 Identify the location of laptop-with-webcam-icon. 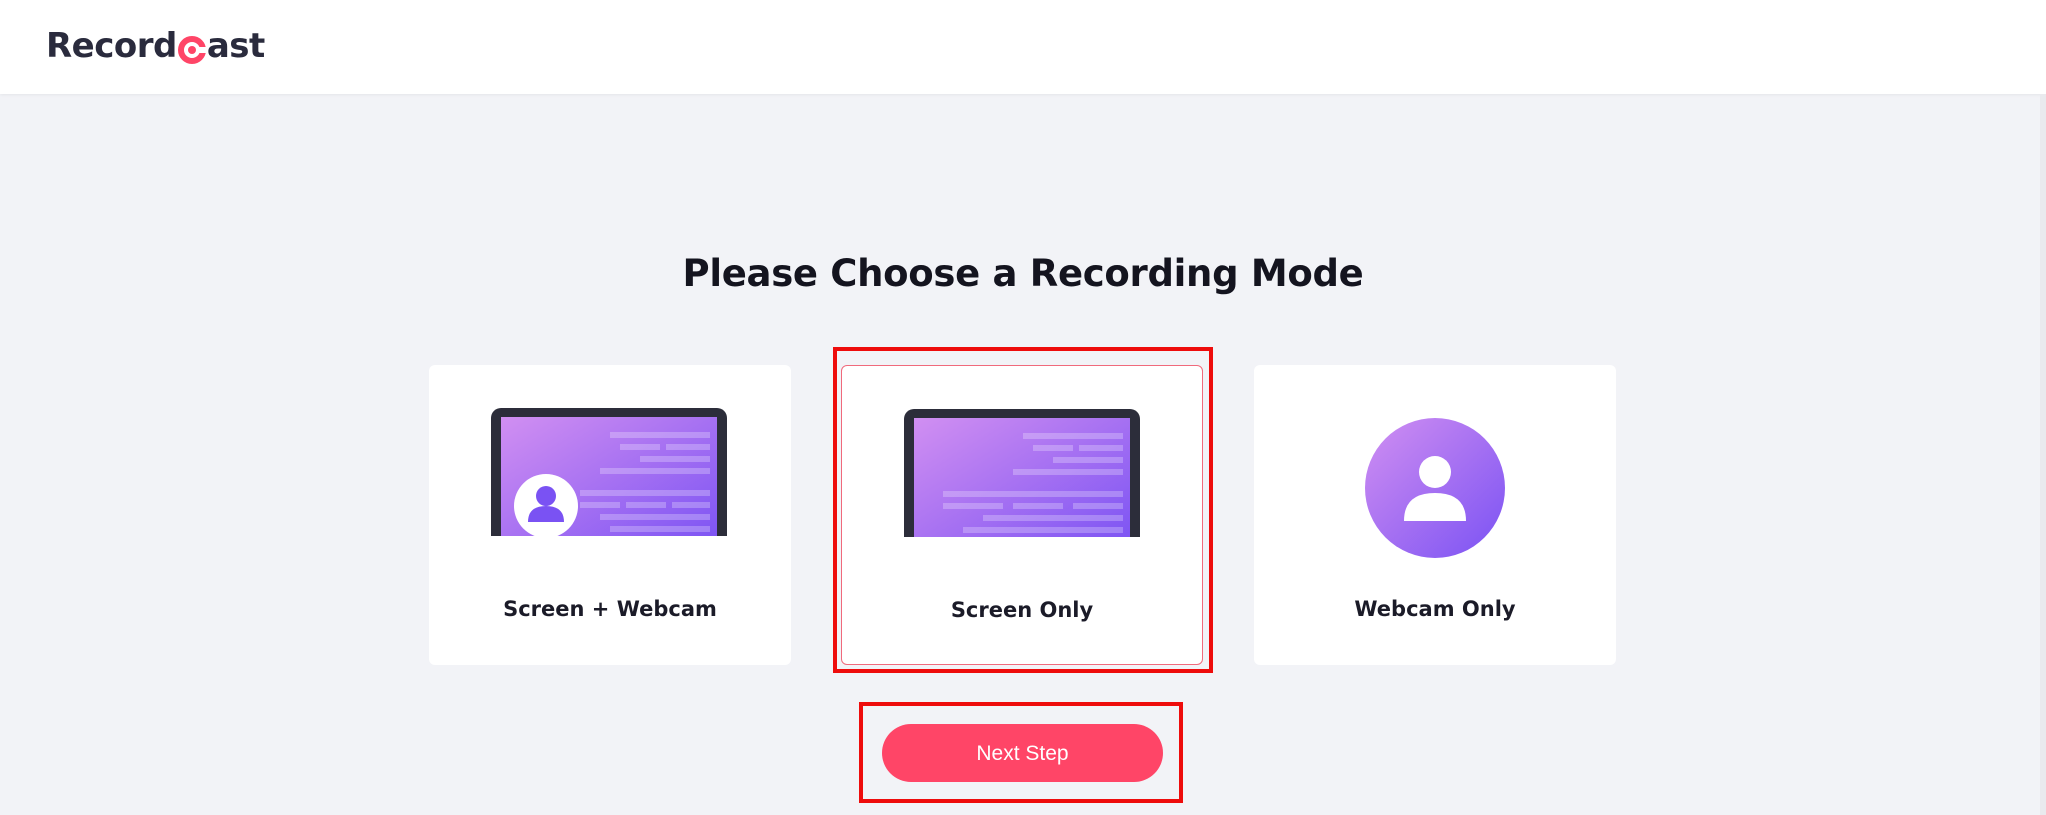
(610, 487).